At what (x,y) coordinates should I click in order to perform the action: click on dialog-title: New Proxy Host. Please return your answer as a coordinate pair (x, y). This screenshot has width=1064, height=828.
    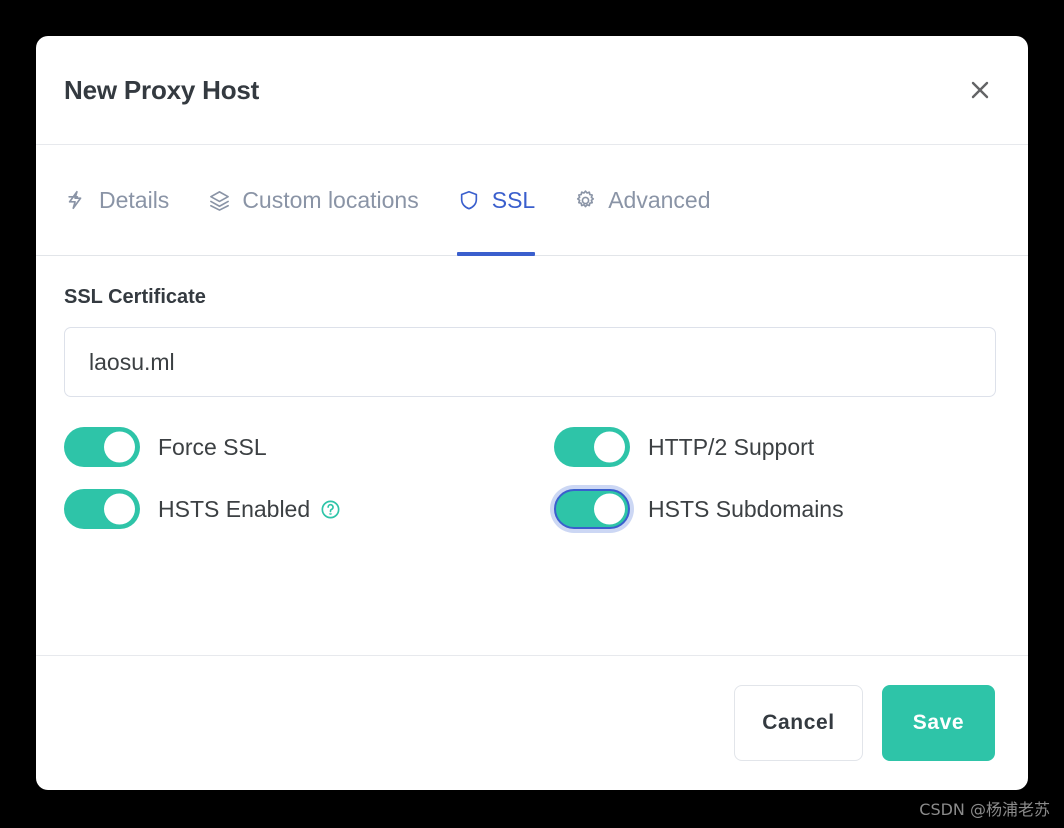
    Looking at the image, I should click on (162, 89).